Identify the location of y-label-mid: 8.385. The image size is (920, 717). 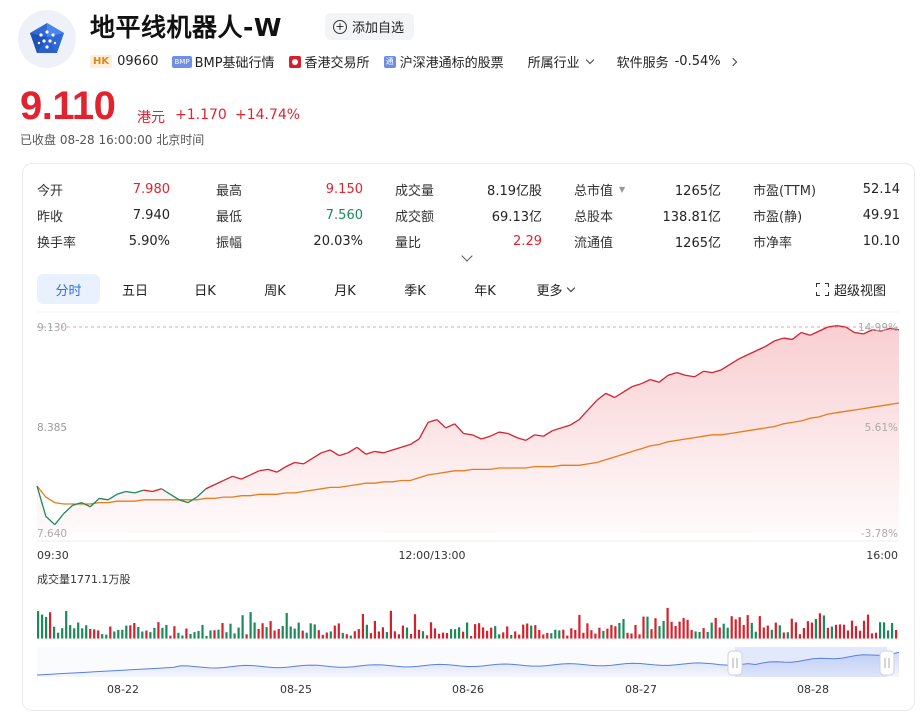
(52, 428).